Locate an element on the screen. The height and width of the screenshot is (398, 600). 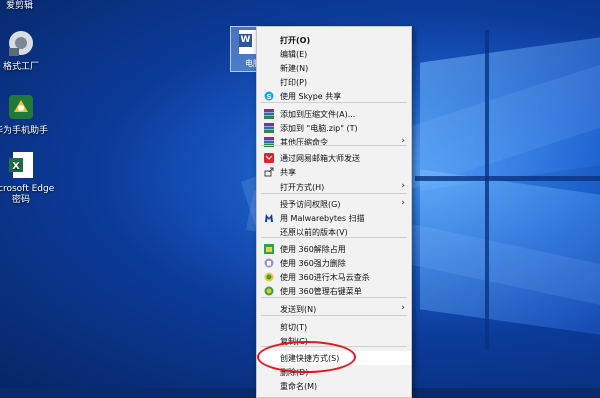
menu-item-label: 使用 360强力删除 is located at coordinates (313, 263).